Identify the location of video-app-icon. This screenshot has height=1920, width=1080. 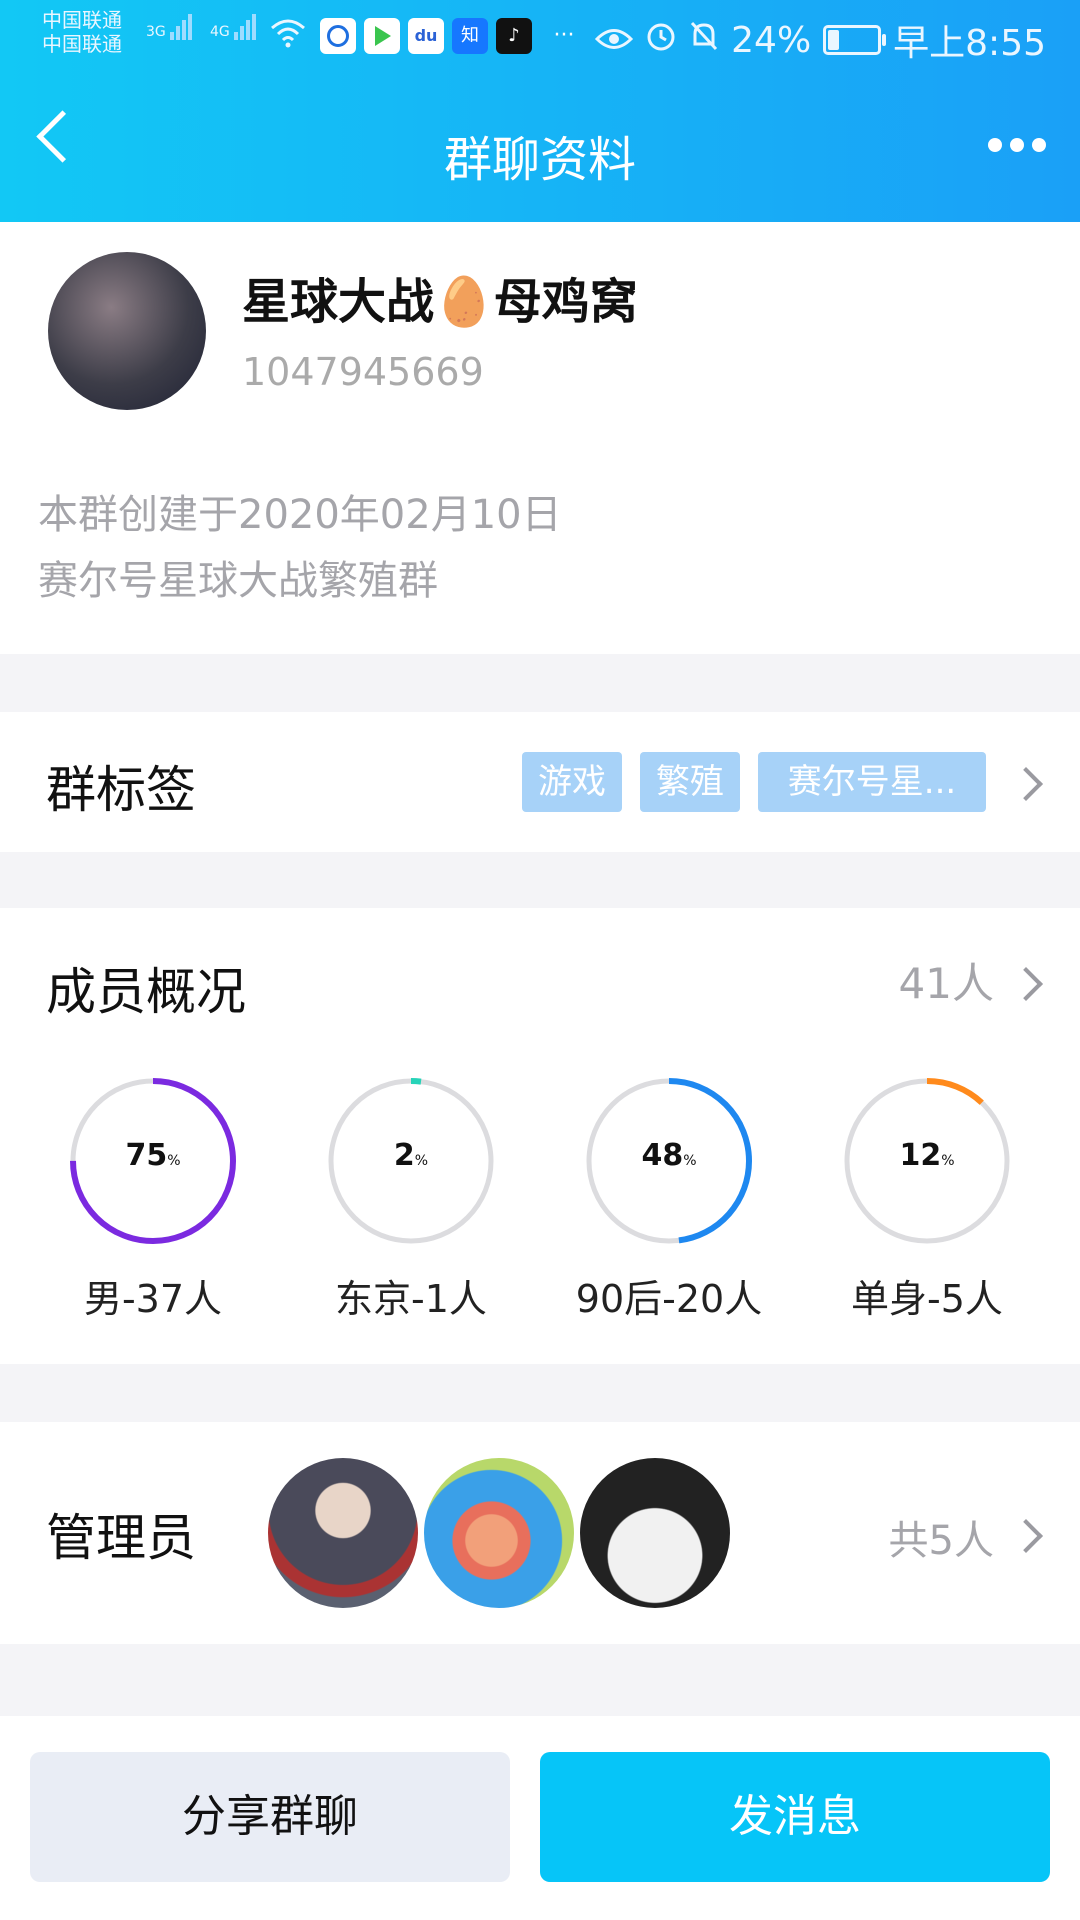
(382, 36).